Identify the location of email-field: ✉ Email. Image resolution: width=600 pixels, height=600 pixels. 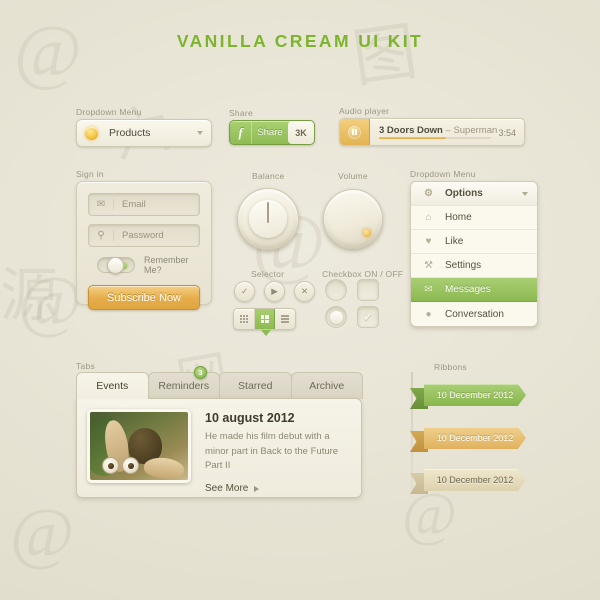
(144, 204).